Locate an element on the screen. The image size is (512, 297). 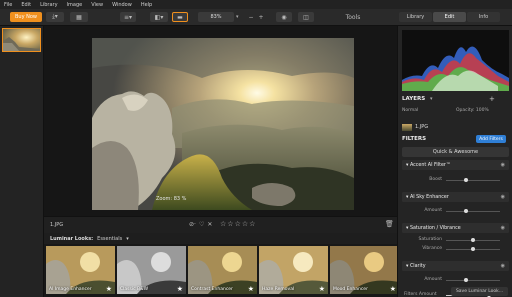
compare-icon: ◫ is located at coordinates (306, 17).